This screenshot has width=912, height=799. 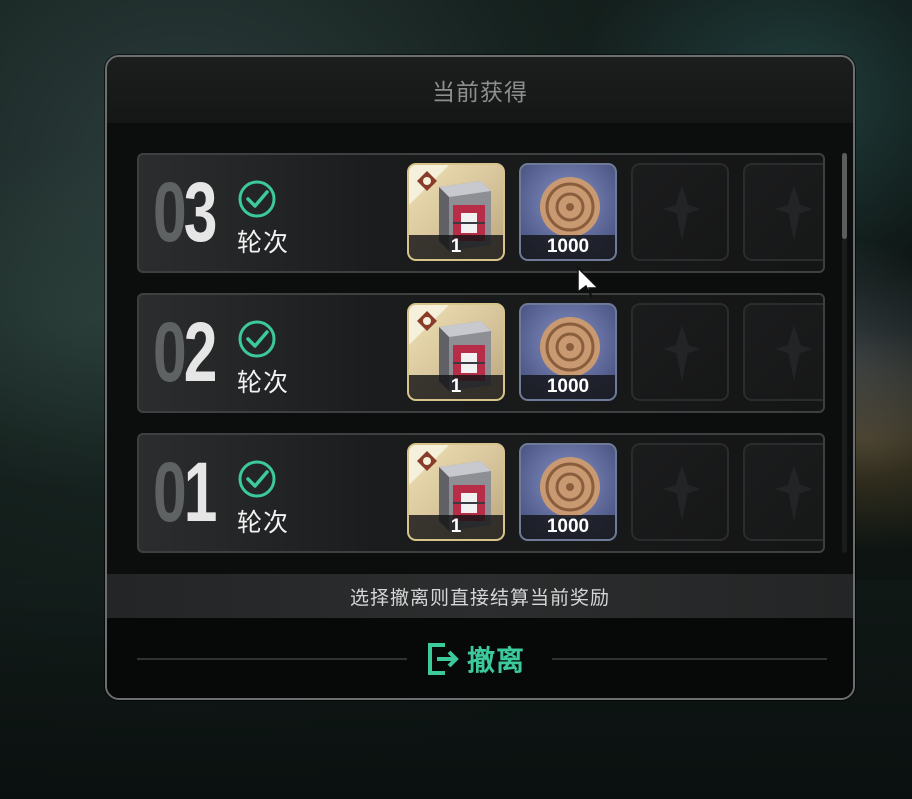 I want to click on mouse-cursor-icon, so click(x=588, y=282).